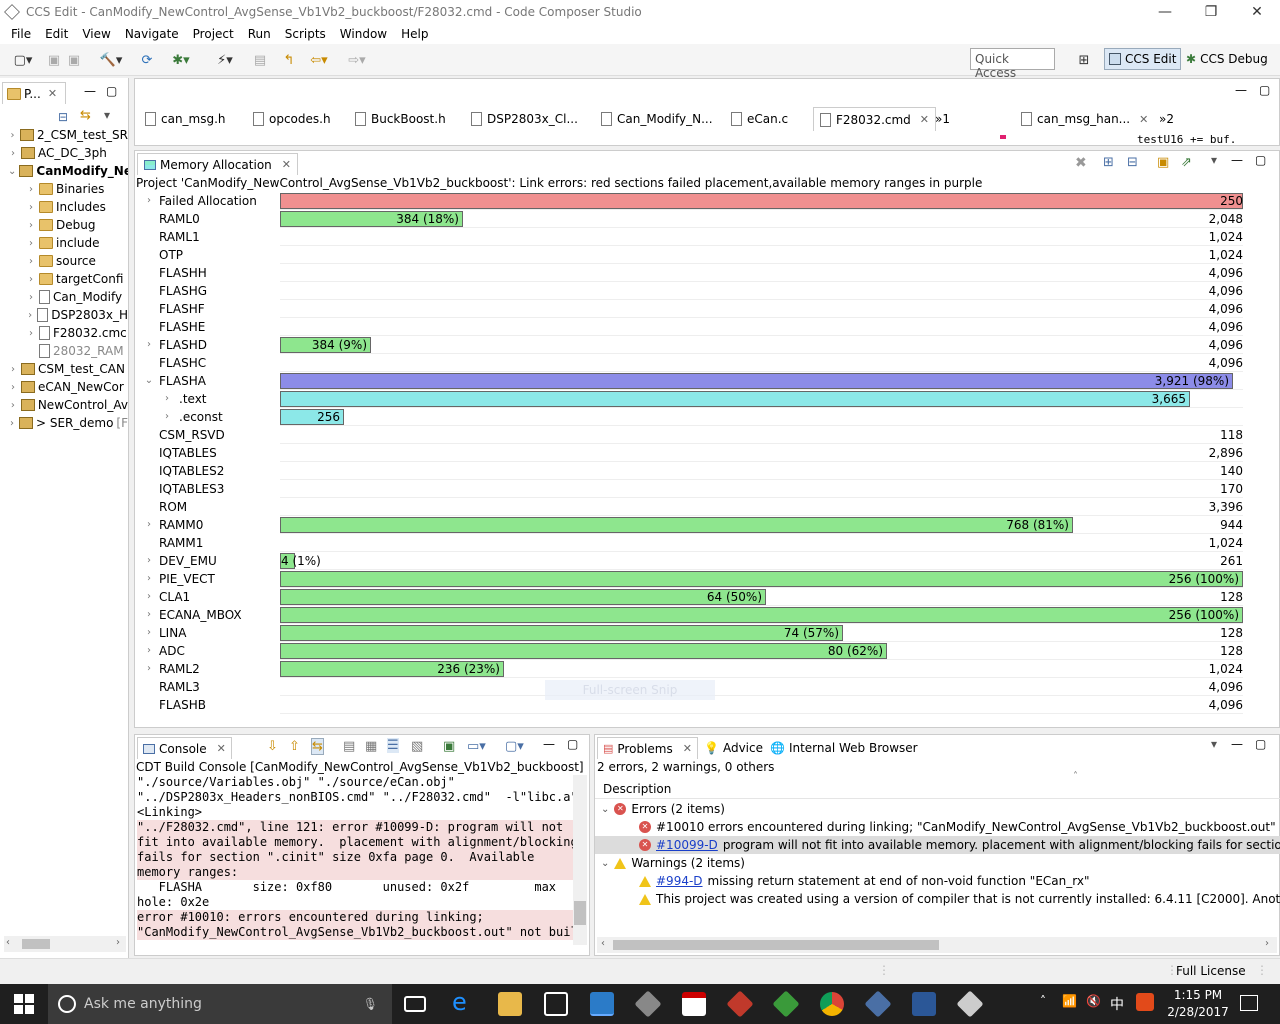 The width and height of the screenshot is (1280, 1024). What do you see at coordinates (292, 119) in the screenshot?
I see `editor-tab: opcodes.h` at bounding box center [292, 119].